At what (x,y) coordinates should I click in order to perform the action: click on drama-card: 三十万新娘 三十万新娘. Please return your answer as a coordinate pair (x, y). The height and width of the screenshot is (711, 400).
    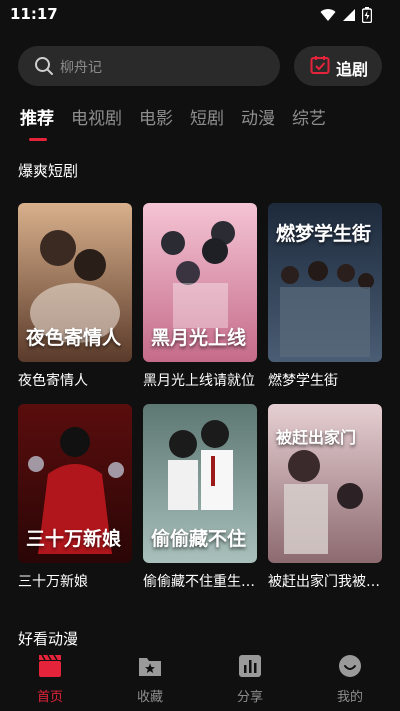
    Looking at the image, I should click on (75, 497).